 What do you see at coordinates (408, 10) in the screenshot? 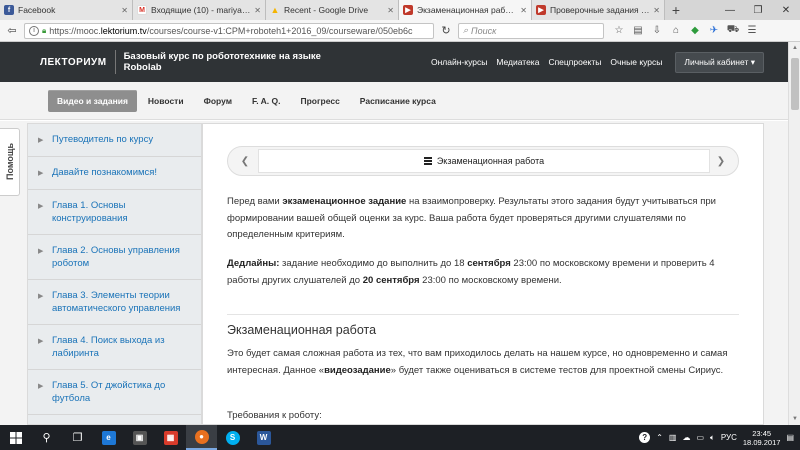
I see `lektorium-icon: ▶` at bounding box center [408, 10].